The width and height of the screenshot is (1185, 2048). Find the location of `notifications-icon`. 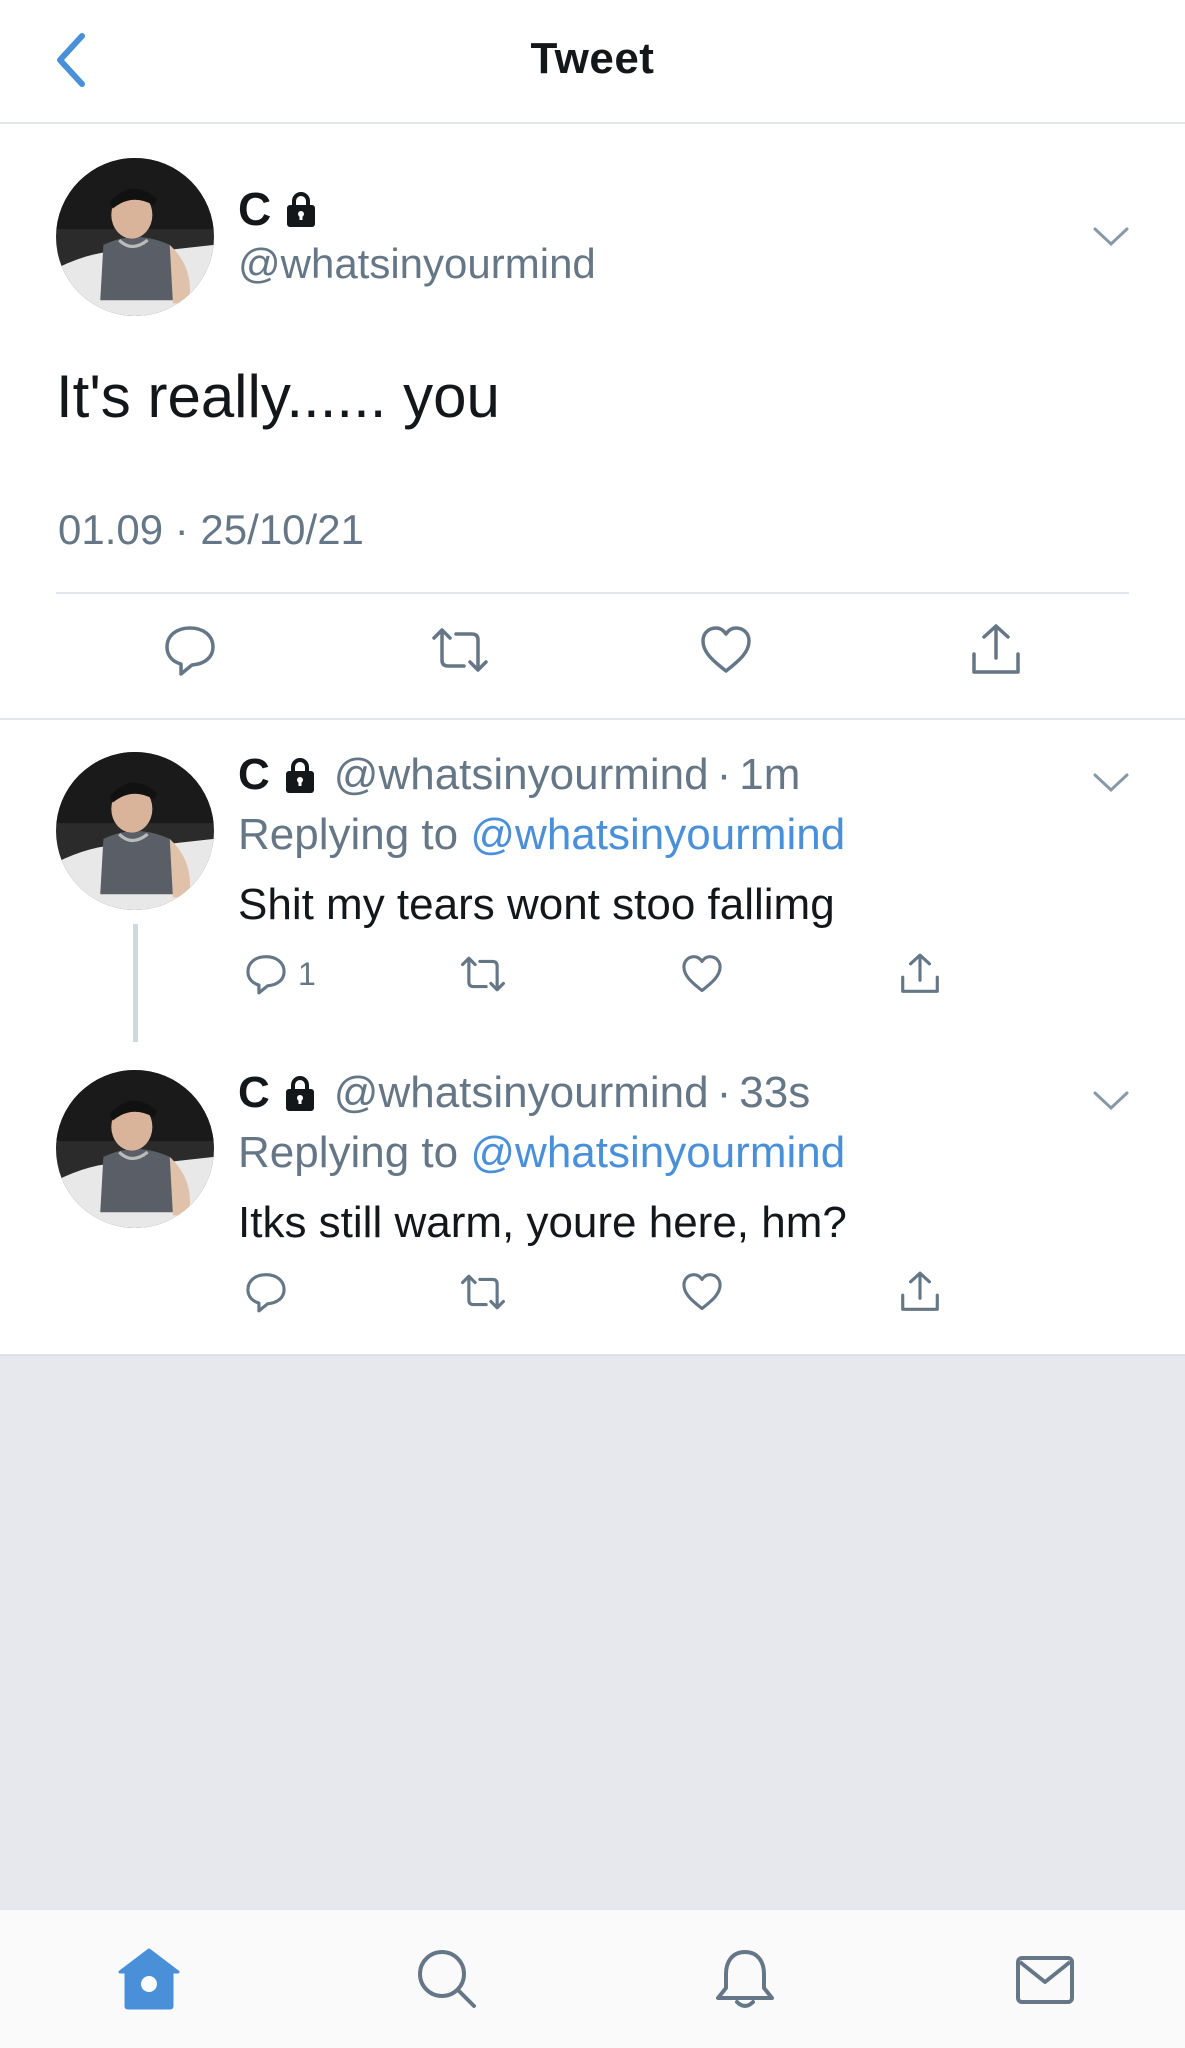

notifications-icon is located at coordinates (745, 1979).